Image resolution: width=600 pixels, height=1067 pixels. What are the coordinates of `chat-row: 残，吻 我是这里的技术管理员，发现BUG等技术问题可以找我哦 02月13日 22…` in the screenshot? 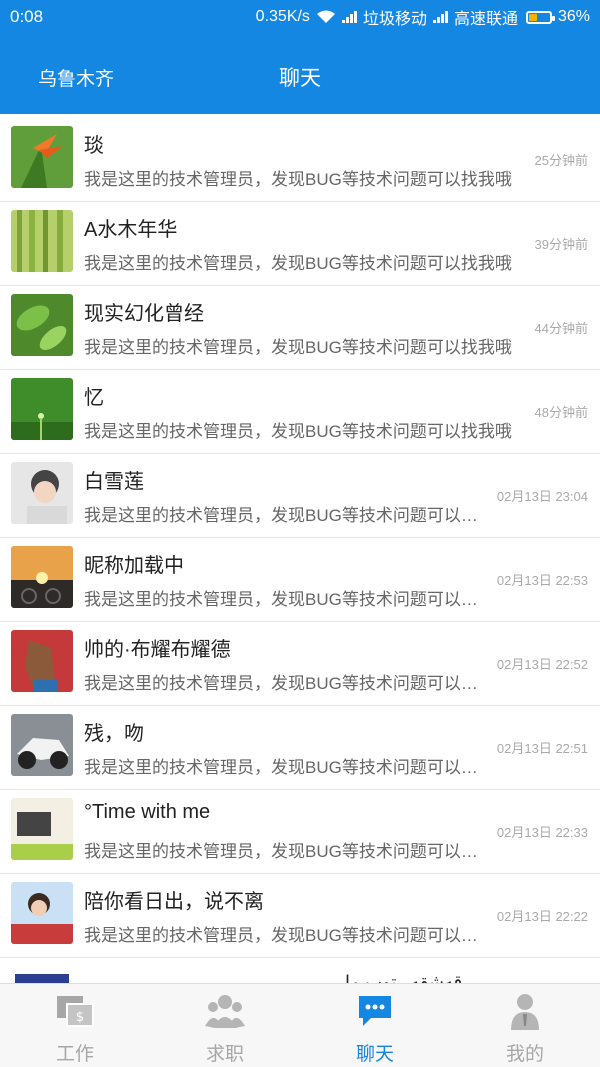 It's located at (300, 748).